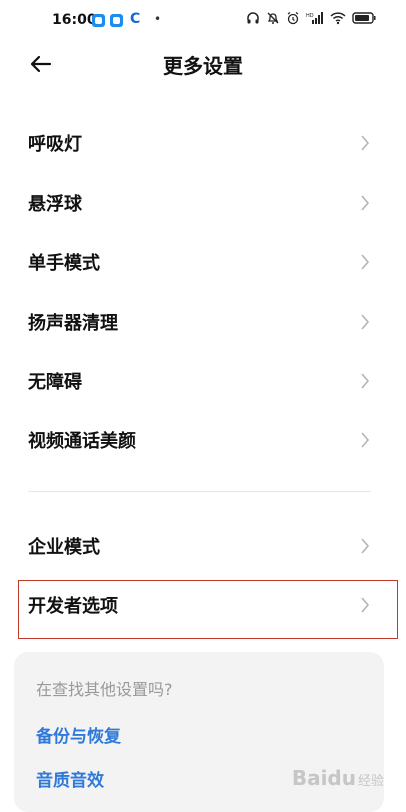  Describe the element at coordinates (203, 322) in the screenshot. I see `settings-item-speaker-cleaning: 扬声器清理` at that location.